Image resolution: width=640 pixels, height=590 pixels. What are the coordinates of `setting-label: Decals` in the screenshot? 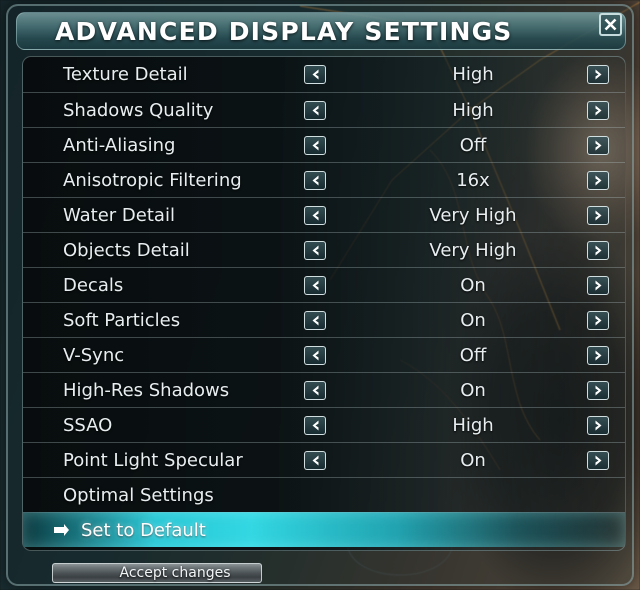 It's located at (93, 285).